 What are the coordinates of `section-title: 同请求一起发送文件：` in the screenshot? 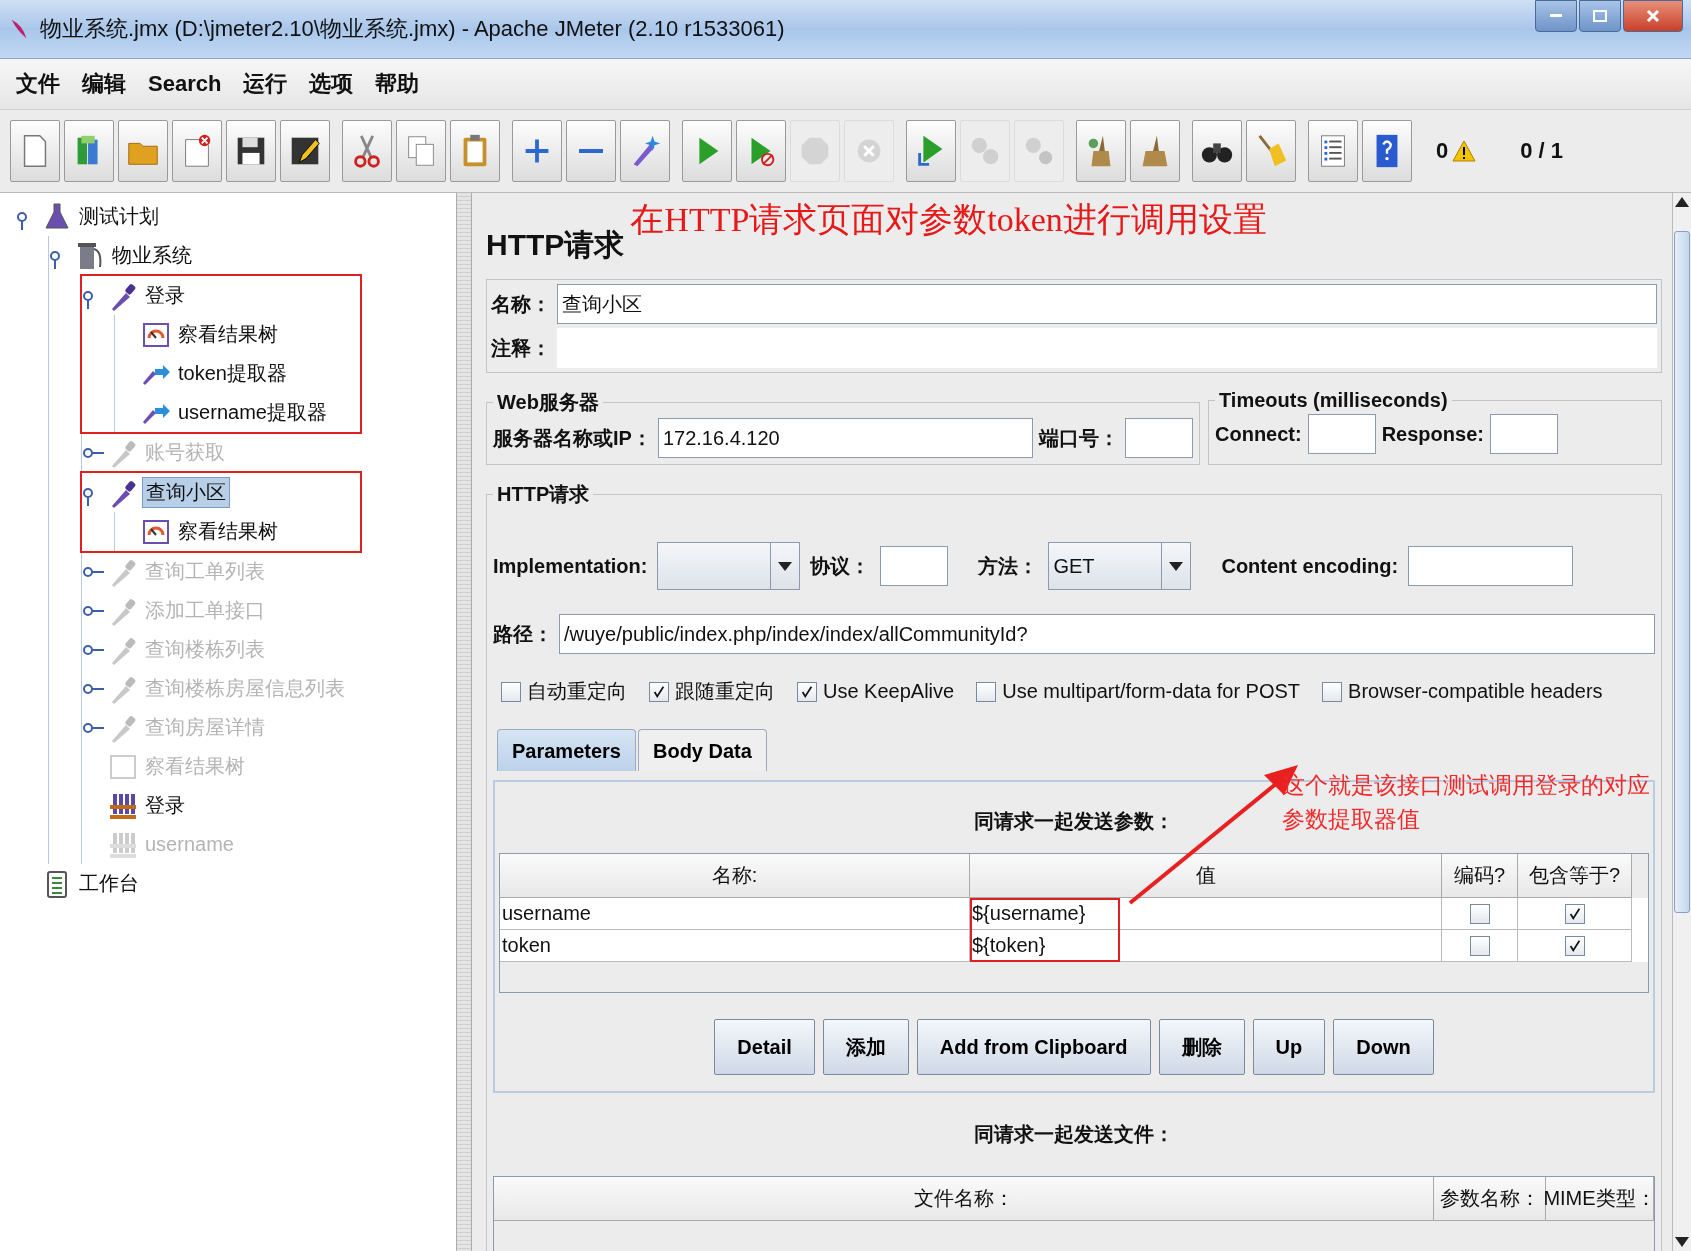 It's located at (1074, 1134).